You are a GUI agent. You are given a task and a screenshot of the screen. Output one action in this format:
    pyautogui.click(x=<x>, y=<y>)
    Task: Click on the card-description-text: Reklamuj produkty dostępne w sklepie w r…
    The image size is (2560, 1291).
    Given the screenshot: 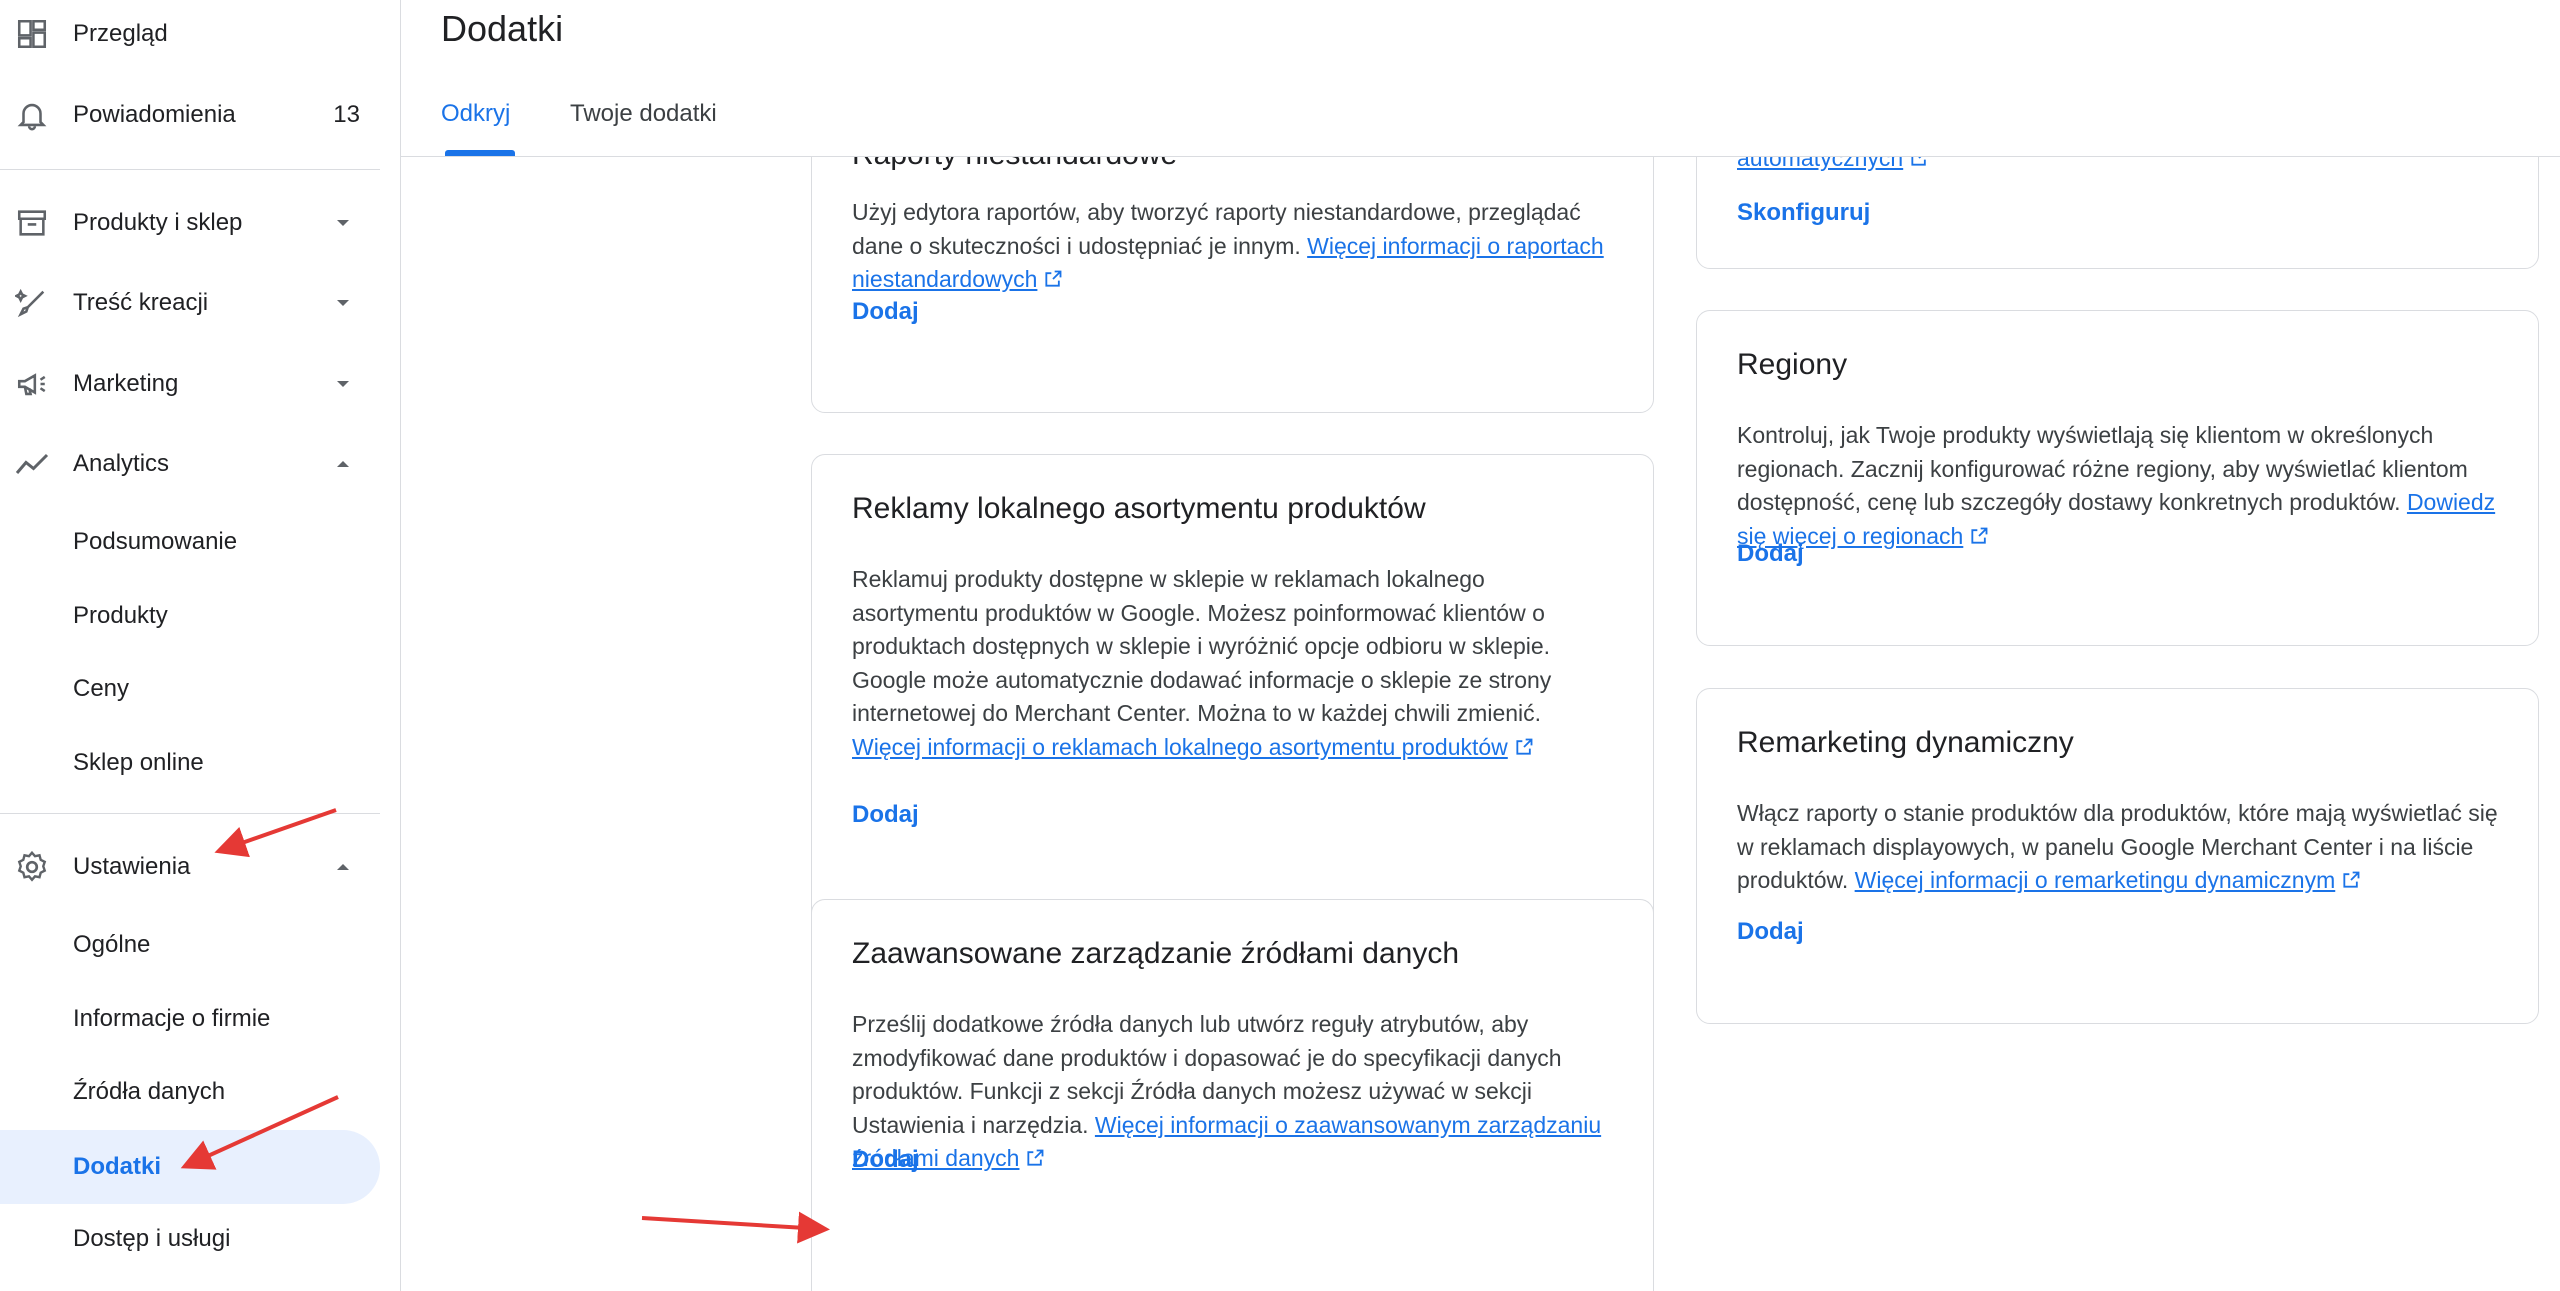 What is the action you would take?
    pyautogui.click(x=1202, y=646)
    